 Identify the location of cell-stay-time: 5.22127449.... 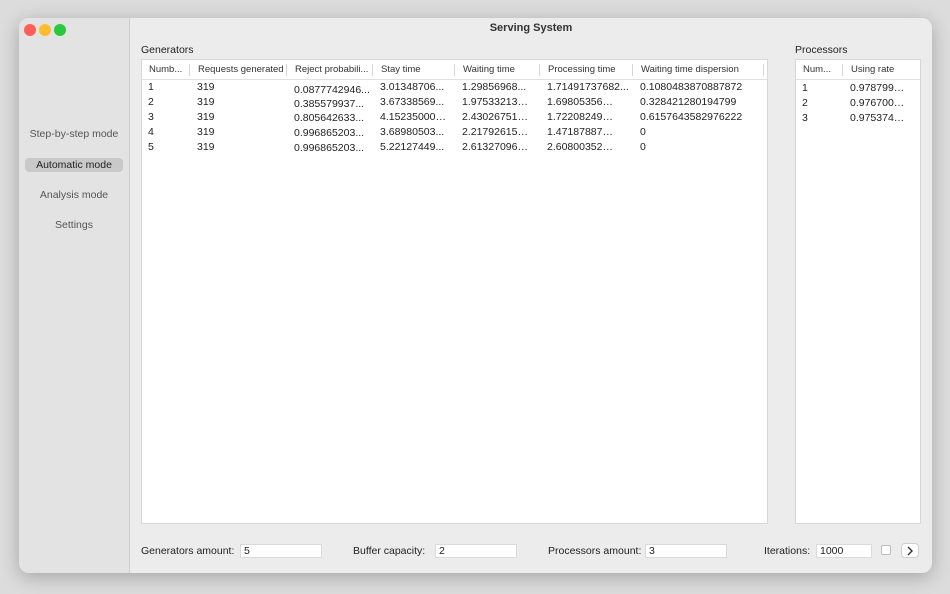
(412, 147).